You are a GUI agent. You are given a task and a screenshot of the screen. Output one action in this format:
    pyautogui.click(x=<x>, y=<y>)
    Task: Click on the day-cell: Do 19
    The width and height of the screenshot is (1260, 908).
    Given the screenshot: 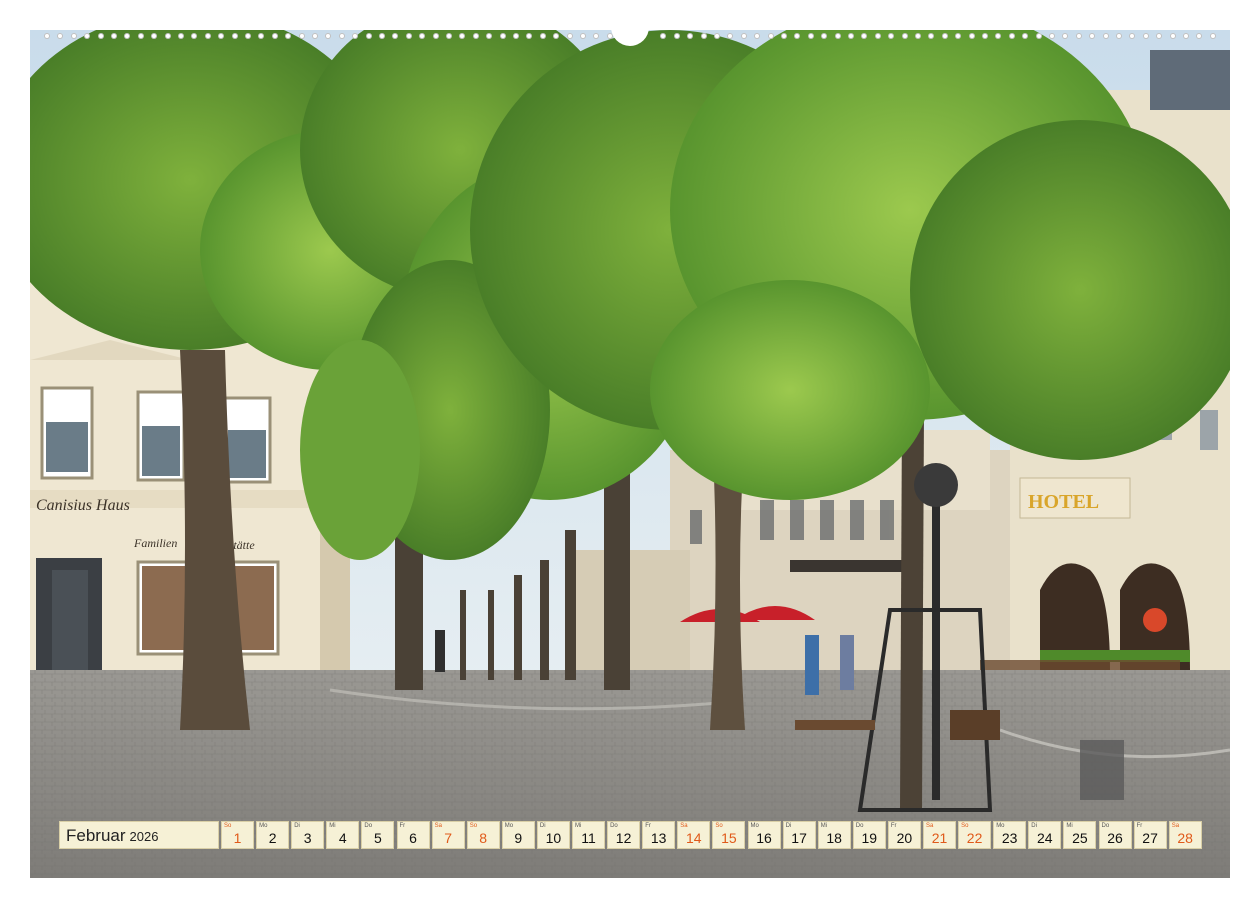 What is the action you would take?
    pyautogui.click(x=869, y=835)
    